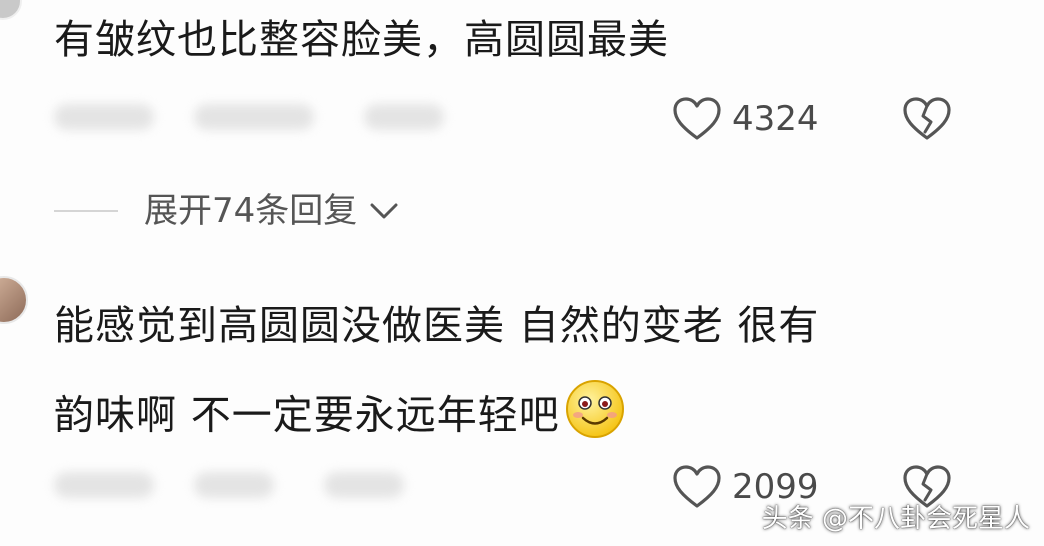 The width and height of the screenshot is (1044, 546). I want to click on smiling-face-emoji, so click(595, 417).